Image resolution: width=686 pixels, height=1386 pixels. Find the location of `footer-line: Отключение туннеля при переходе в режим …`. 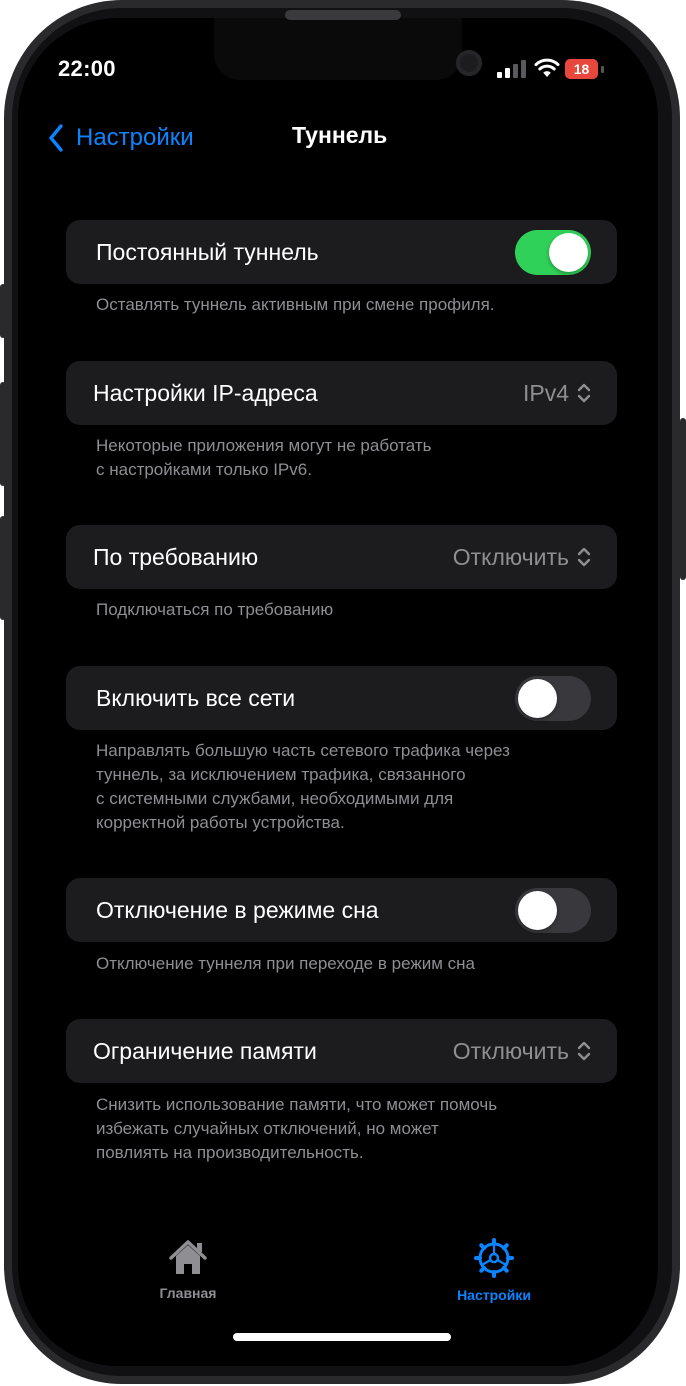

footer-line: Отключение туннеля при переходе в режим … is located at coordinates (285, 963).